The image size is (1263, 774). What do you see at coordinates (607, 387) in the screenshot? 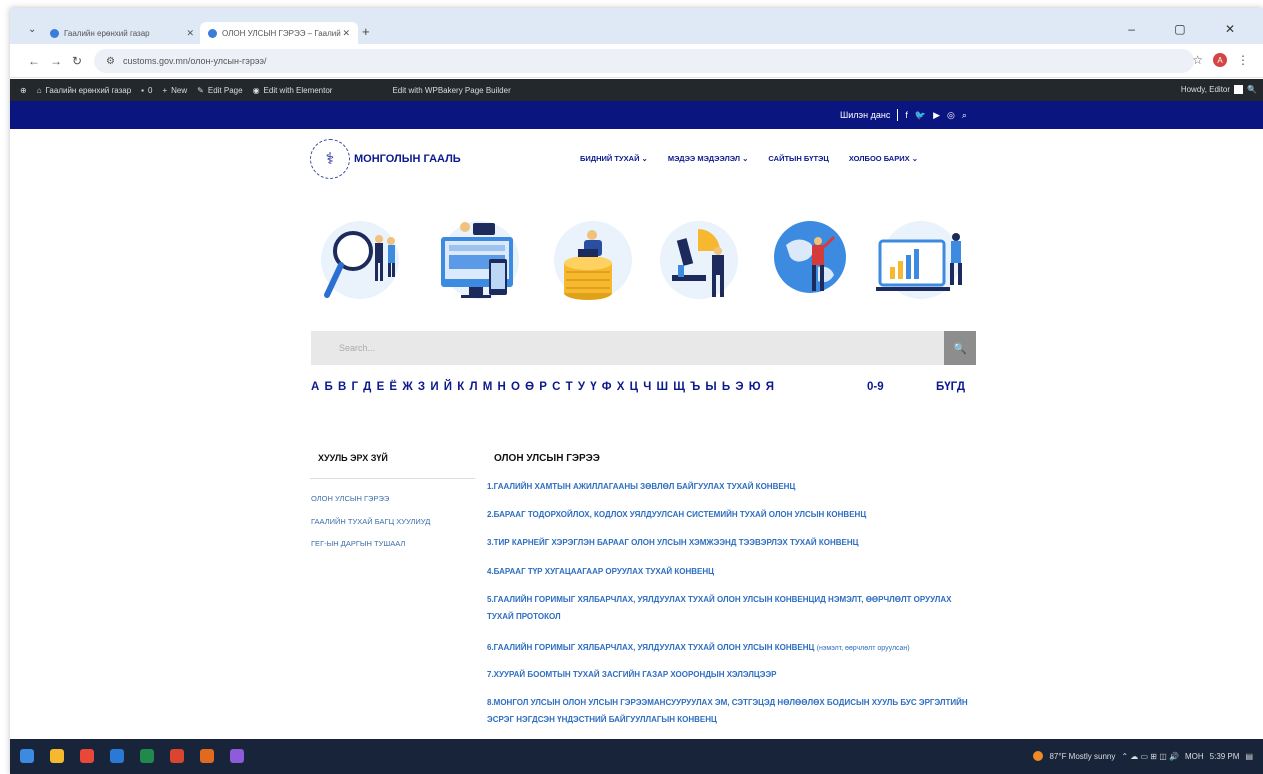
I see `alphabet-letter: Ф` at bounding box center [607, 387].